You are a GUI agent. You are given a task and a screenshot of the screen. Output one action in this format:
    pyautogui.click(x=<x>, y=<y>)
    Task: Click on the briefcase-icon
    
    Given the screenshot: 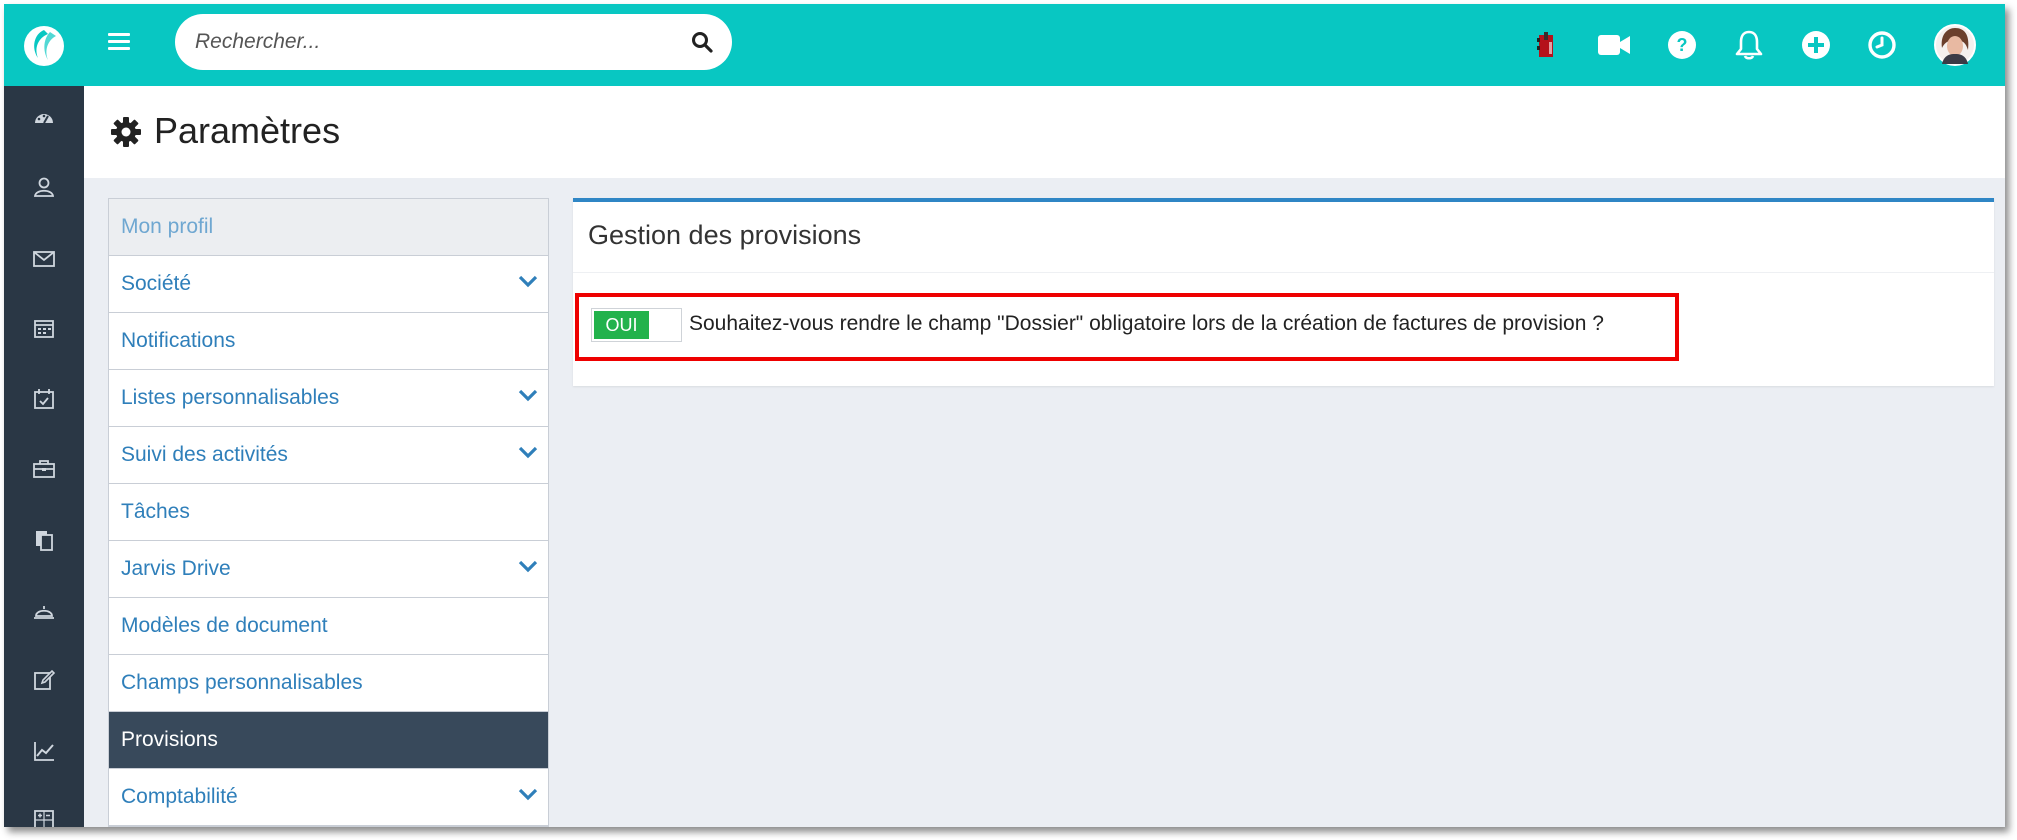 What is the action you would take?
    pyautogui.click(x=44, y=469)
    